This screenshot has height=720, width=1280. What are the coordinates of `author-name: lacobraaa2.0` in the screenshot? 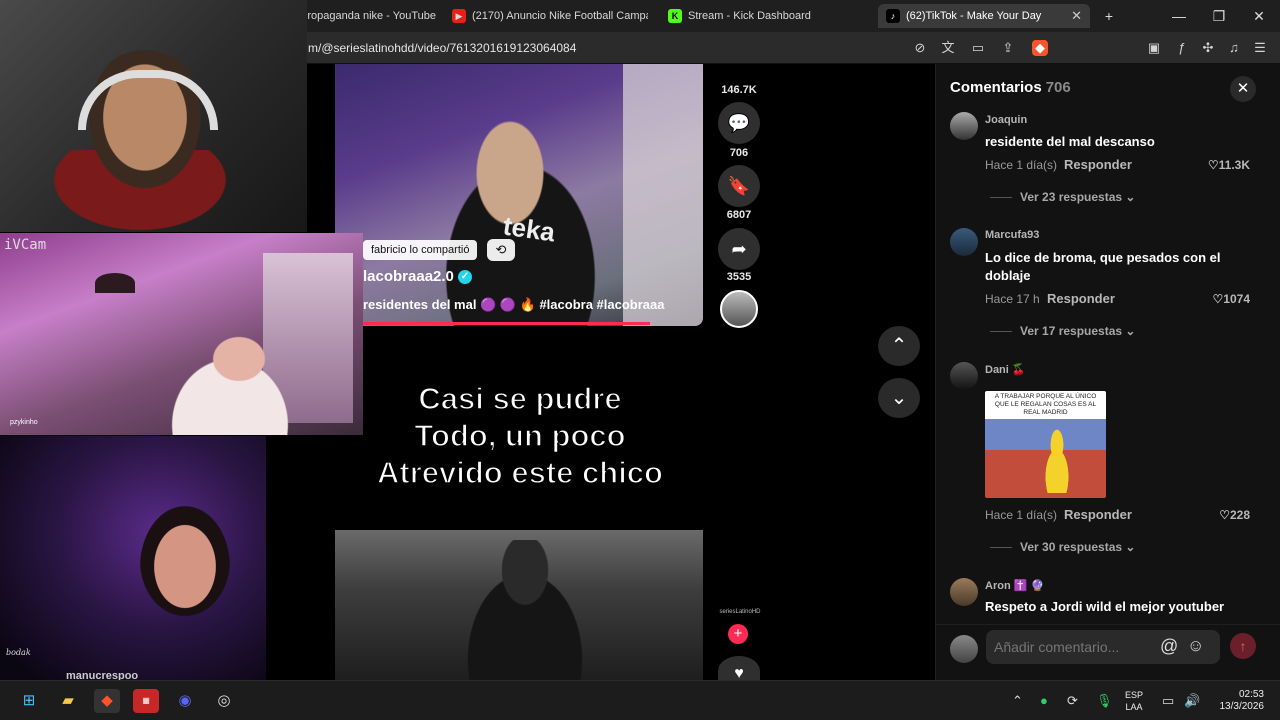 It's located at (408, 276).